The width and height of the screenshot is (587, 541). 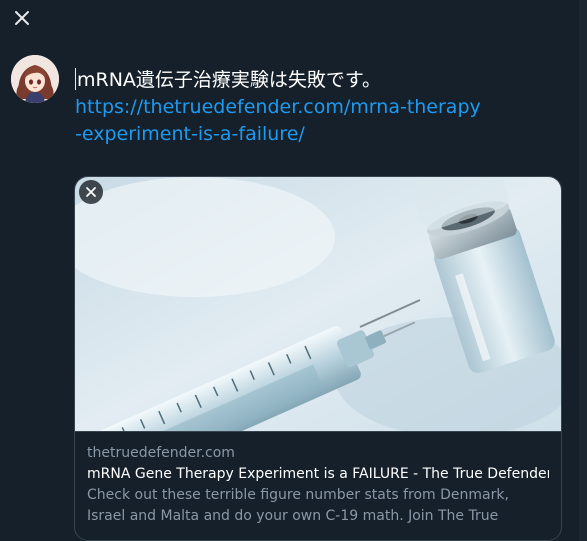 I want to click on scrollbar, so click(x=583, y=270).